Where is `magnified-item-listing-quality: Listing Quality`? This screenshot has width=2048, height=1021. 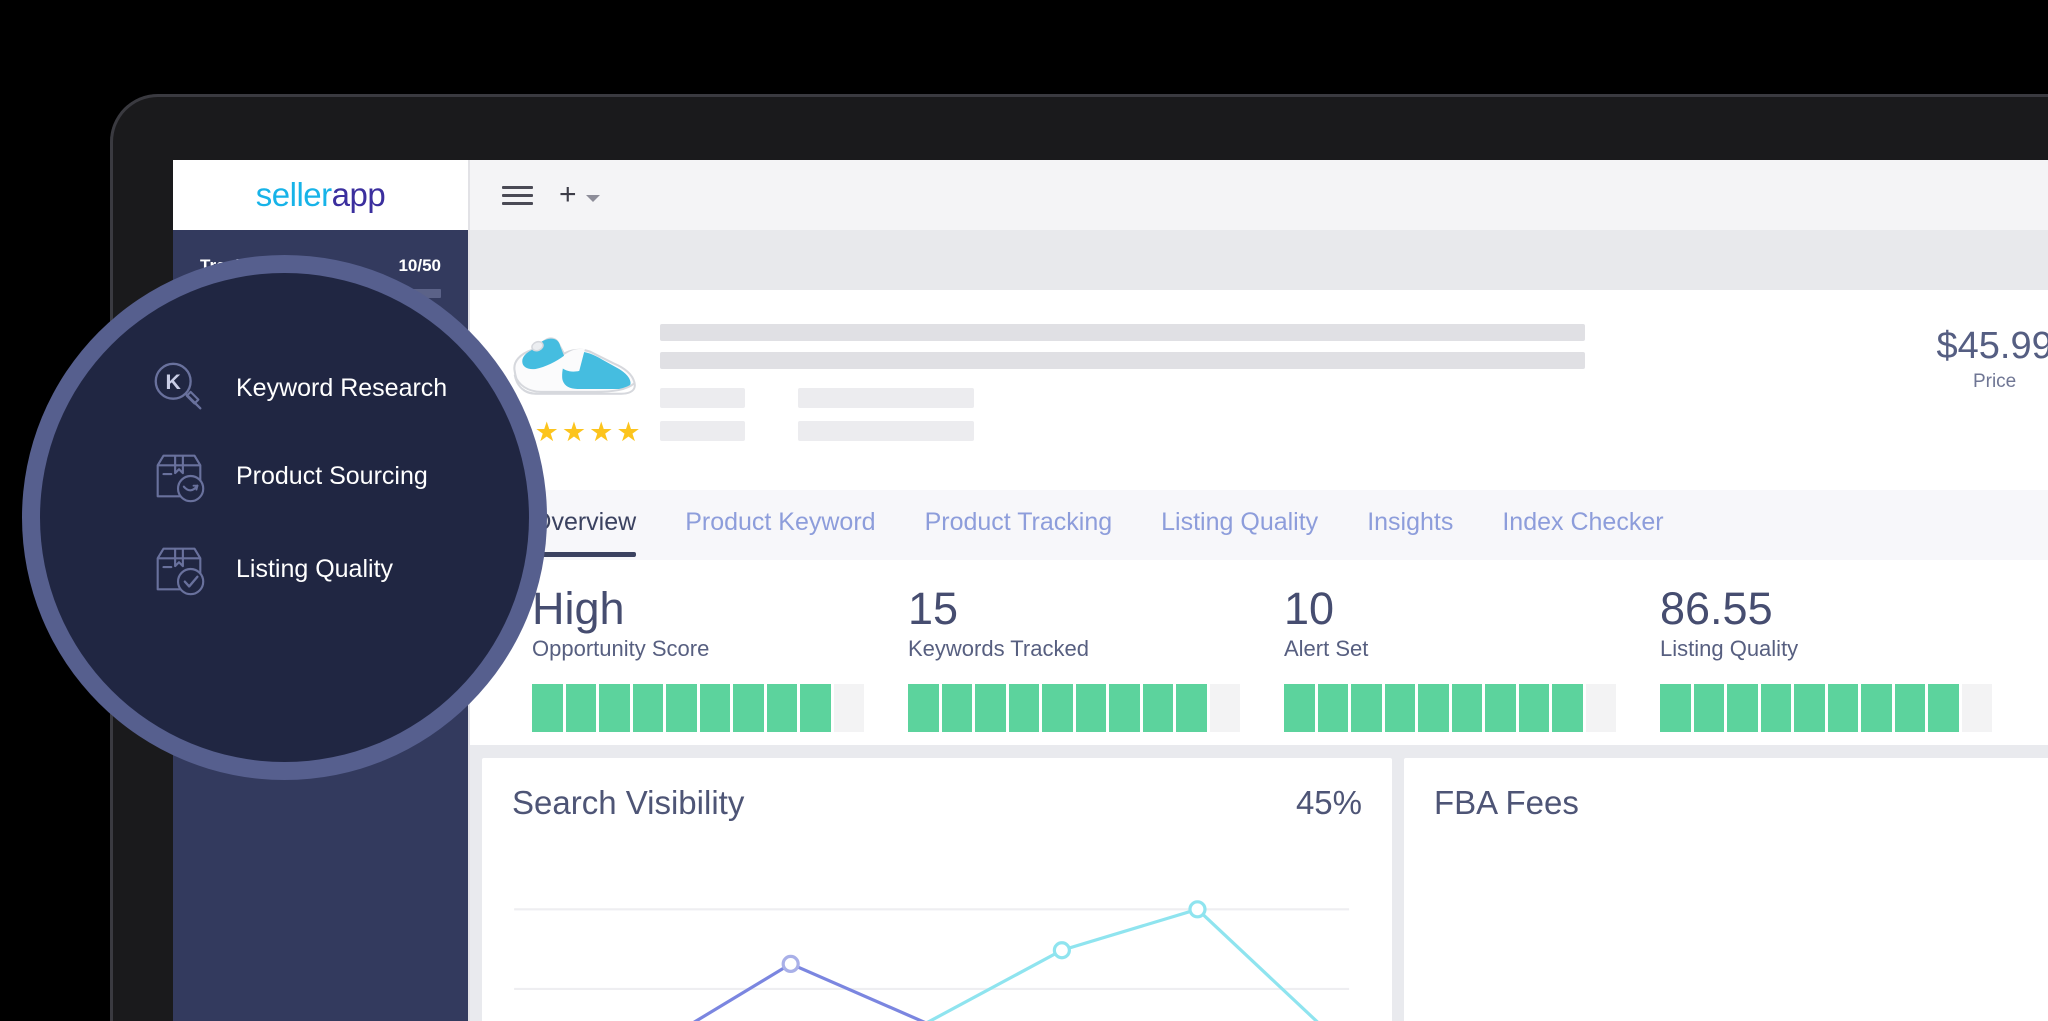 magnified-item-listing-quality: Listing Quality is located at coordinates (270, 569).